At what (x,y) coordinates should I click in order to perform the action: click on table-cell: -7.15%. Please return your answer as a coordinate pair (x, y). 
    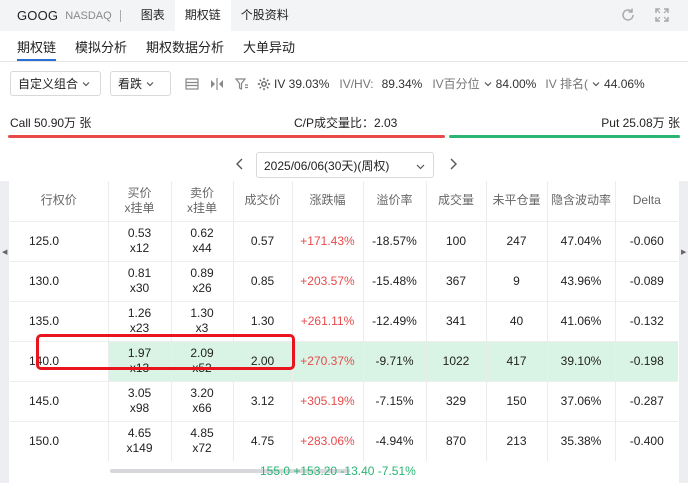
    Looking at the image, I should click on (395, 400).